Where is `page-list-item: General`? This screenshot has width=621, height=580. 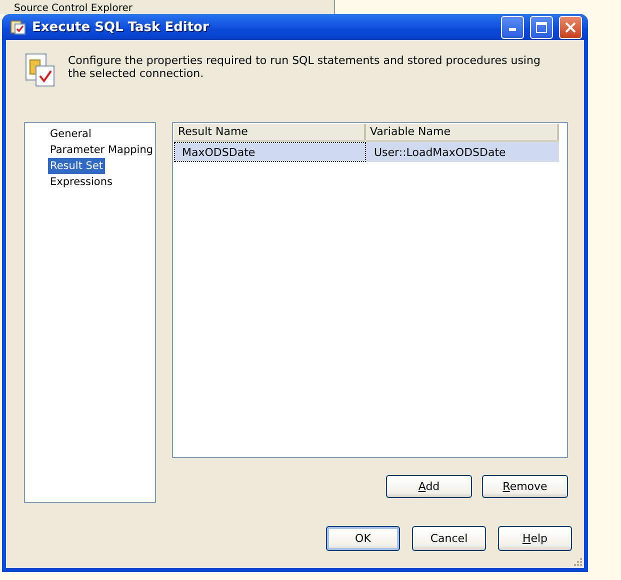
page-list-item: General is located at coordinates (71, 134).